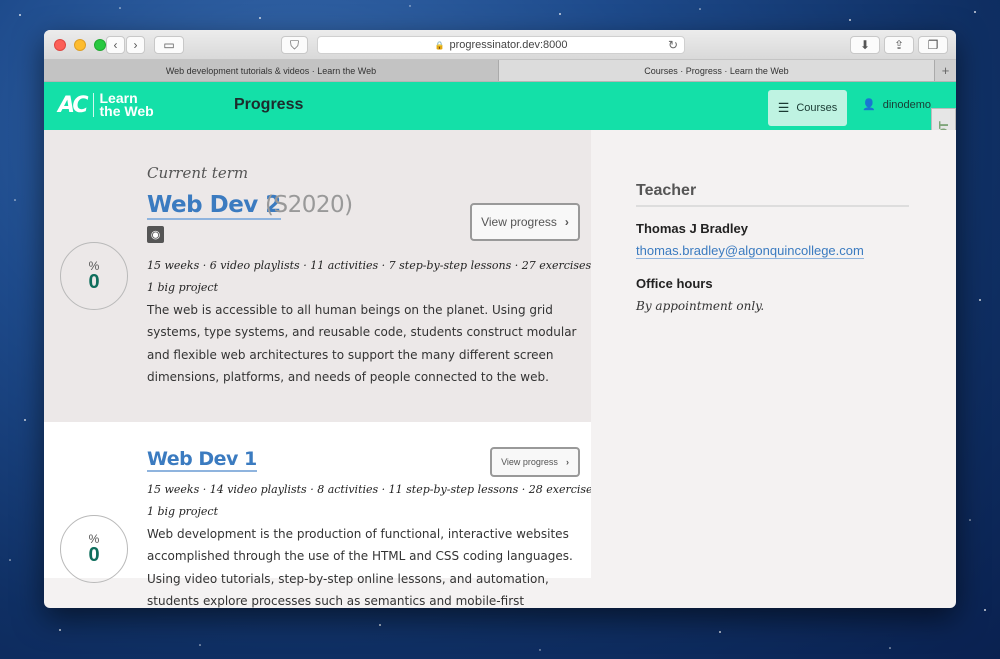 The width and height of the screenshot is (1000, 659). I want to click on downloads-button: ⬇, so click(865, 45).